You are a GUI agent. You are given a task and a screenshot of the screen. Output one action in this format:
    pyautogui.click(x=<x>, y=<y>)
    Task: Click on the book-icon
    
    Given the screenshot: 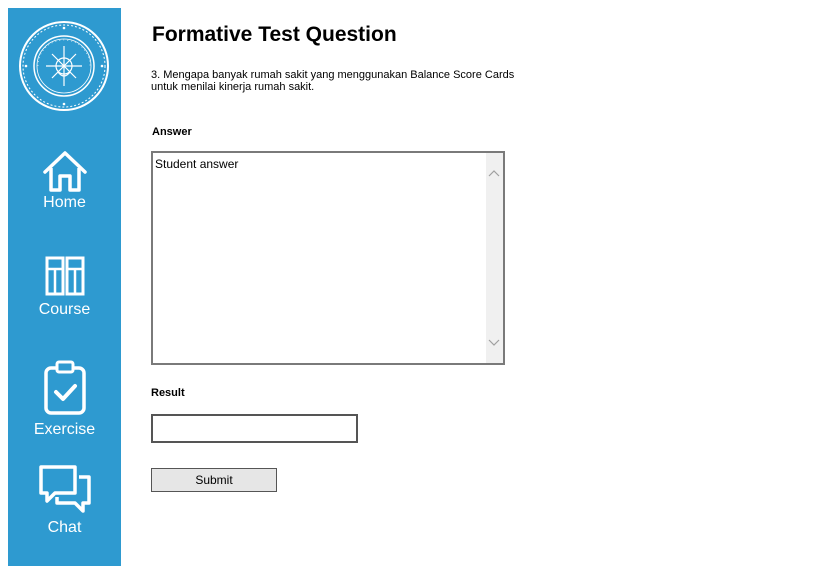 What is the action you would take?
    pyautogui.click(x=64, y=276)
    